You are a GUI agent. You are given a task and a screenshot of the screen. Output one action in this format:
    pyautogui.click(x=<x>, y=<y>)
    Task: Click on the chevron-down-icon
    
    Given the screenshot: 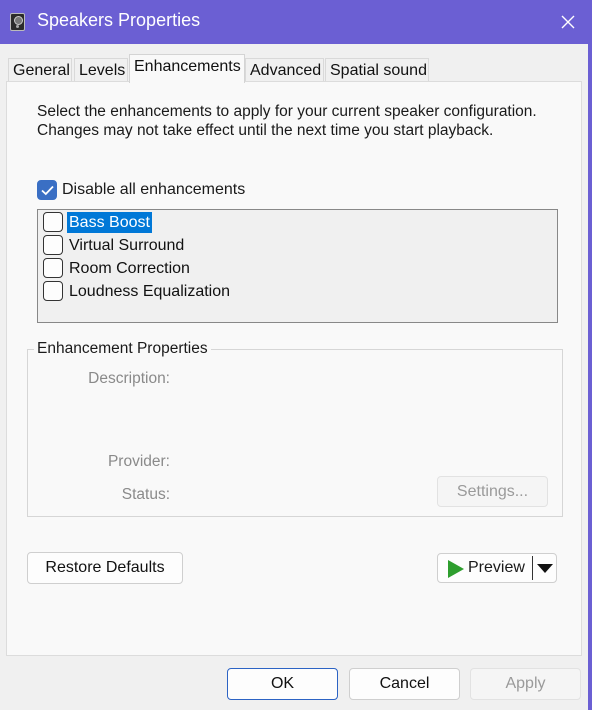 What is the action you would take?
    pyautogui.click(x=545, y=569)
    